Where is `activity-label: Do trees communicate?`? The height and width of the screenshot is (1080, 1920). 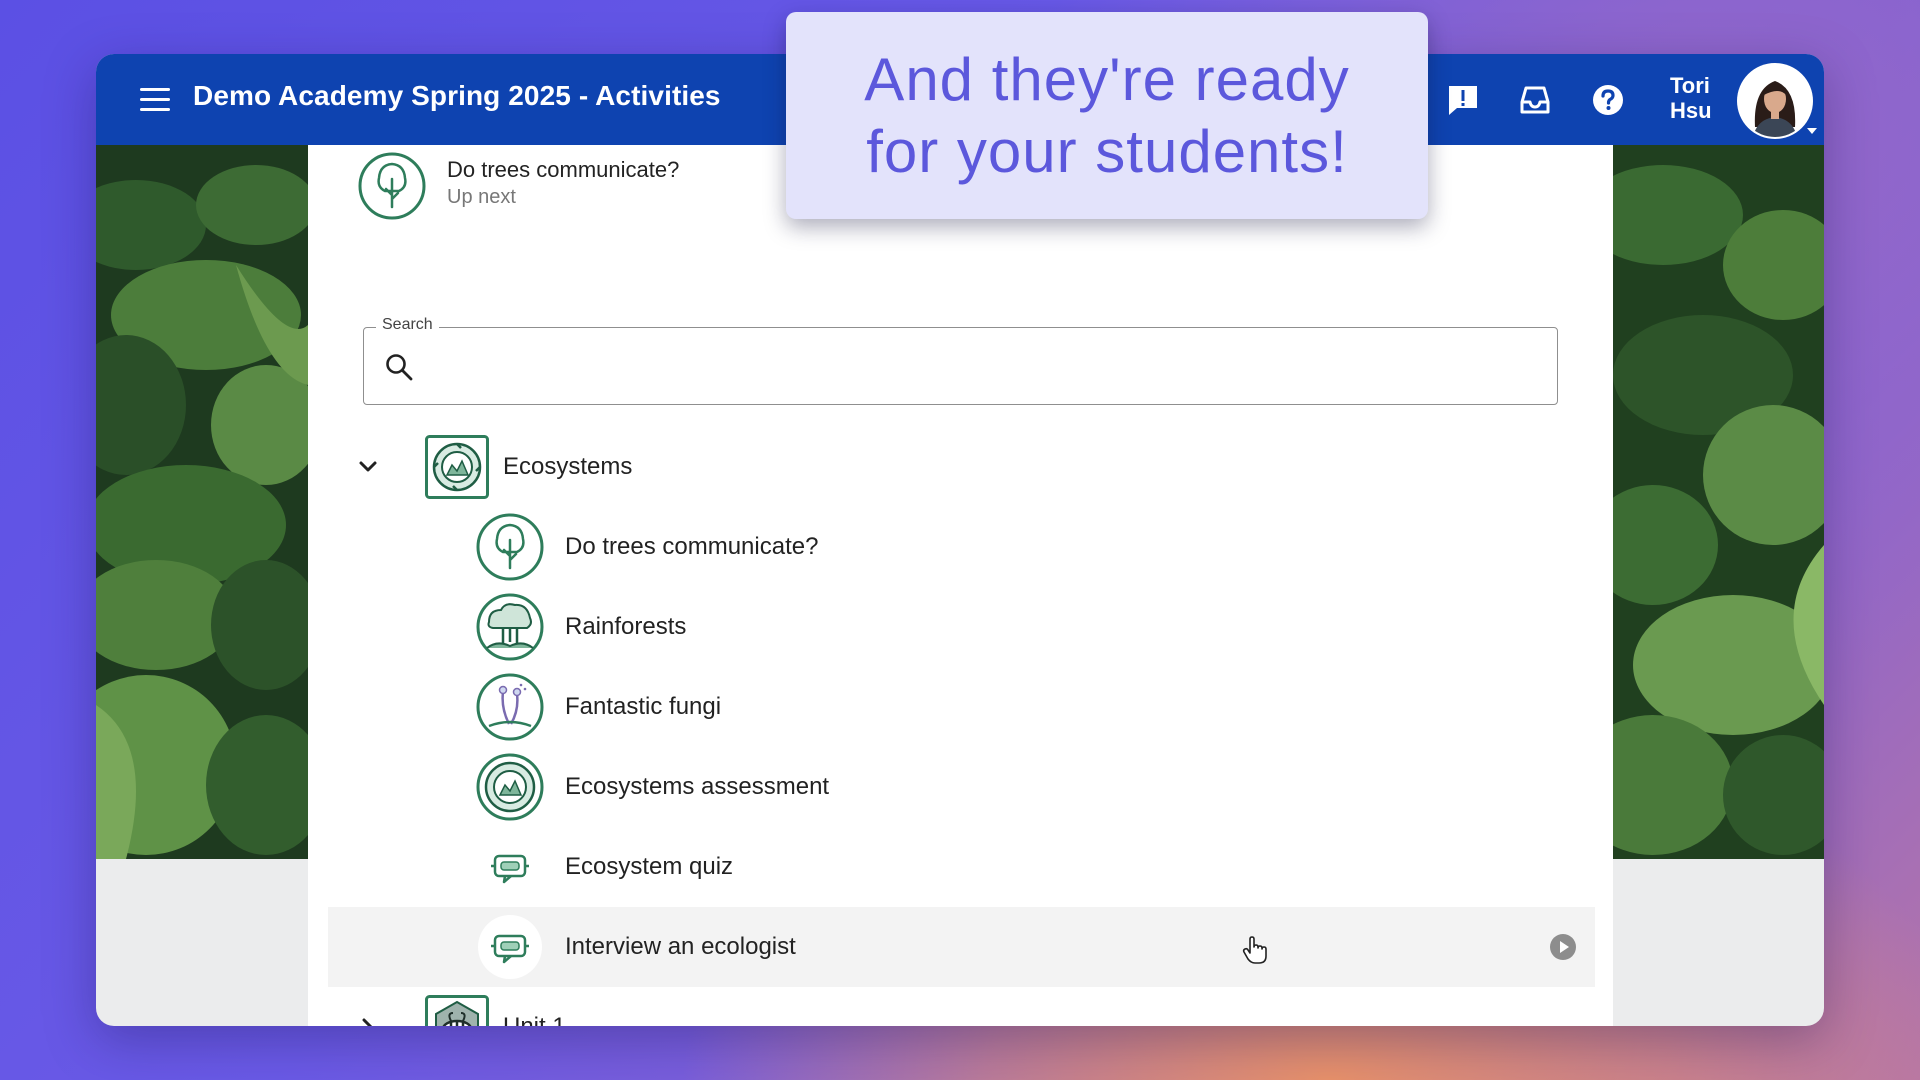 activity-label: Do trees communicate? is located at coordinates (692, 546).